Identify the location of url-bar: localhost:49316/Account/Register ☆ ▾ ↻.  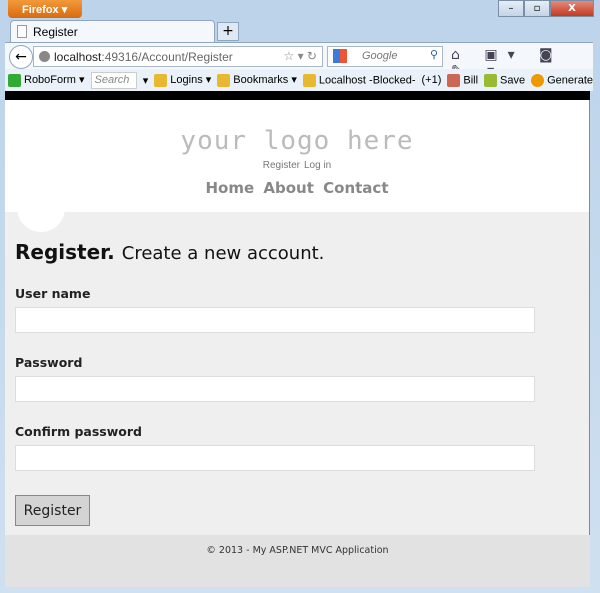
(178, 56).